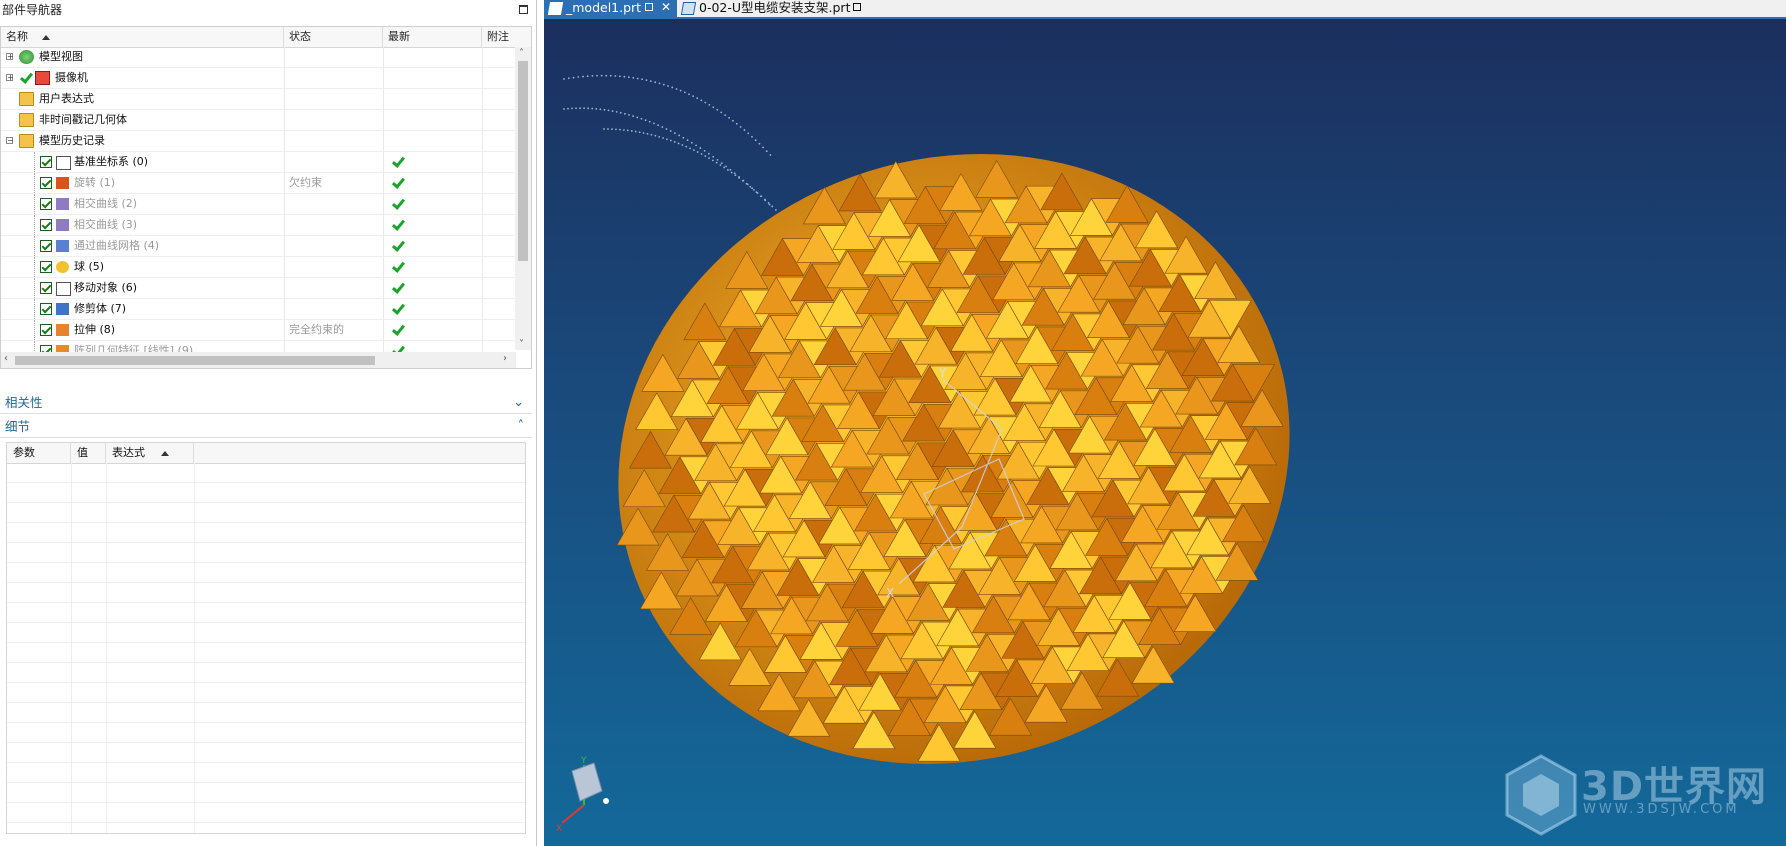 The image size is (1786, 846). What do you see at coordinates (258, 183) in the screenshot?
I see `tree-row: 旋转 (1) 欠约束` at bounding box center [258, 183].